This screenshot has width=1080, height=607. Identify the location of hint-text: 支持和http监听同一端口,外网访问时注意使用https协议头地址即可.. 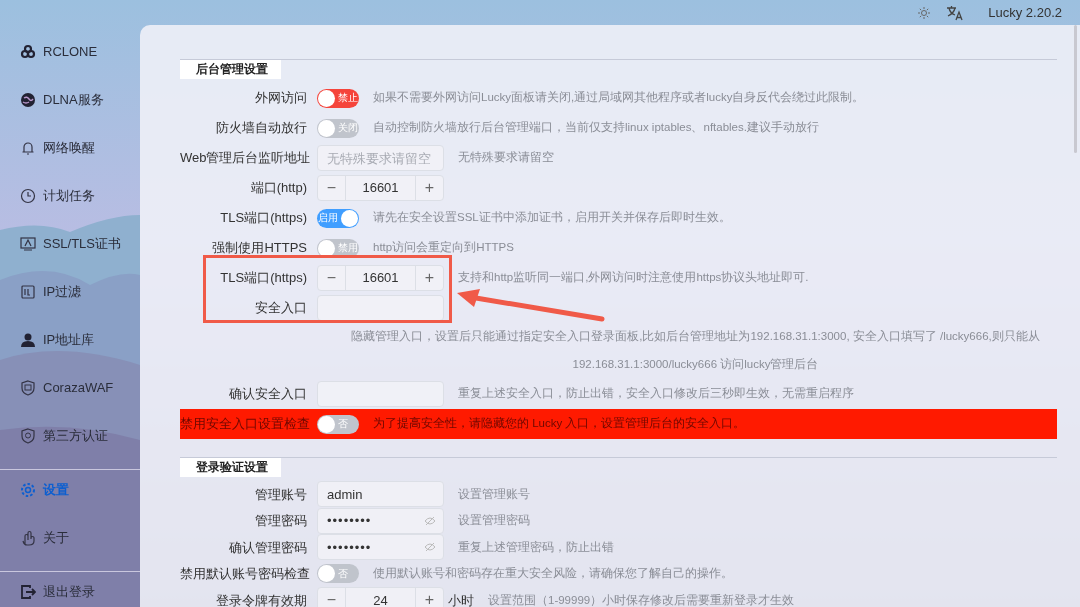
(633, 278).